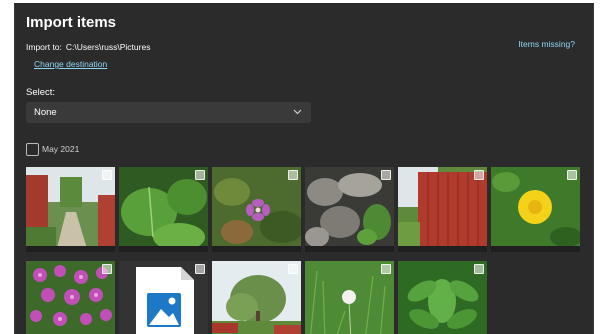 The height and width of the screenshot is (334, 601). I want to click on import-destination: Import to: C:\Users\russ\Pictures, so click(88, 47).